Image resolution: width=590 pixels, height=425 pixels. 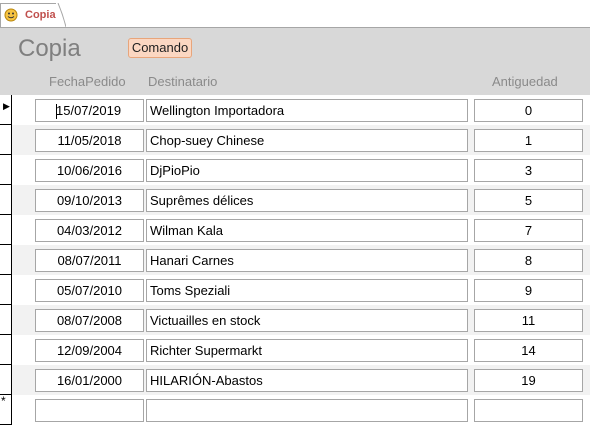 What do you see at coordinates (89, 230) in the screenshot?
I see `fechapedido-field: 04/03/2012` at bounding box center [89, 230].